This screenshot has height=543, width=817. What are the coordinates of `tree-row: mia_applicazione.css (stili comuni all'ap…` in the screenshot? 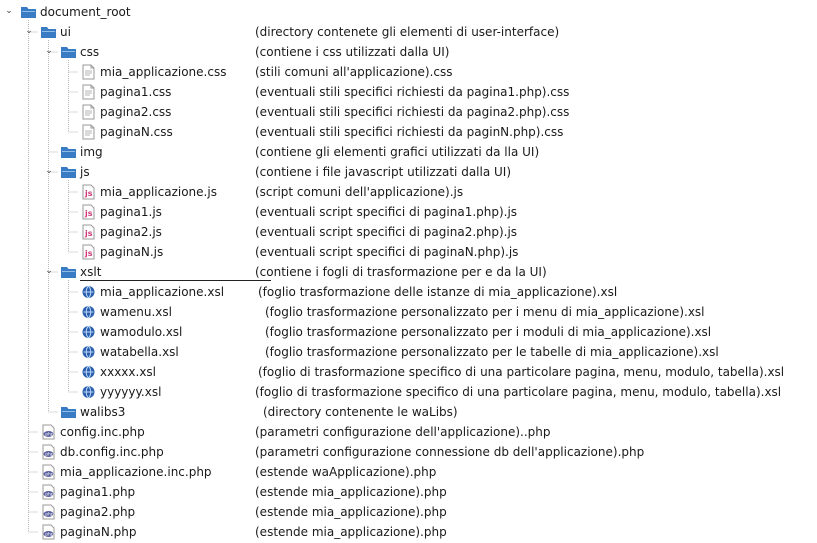 It's located at (408, 72).